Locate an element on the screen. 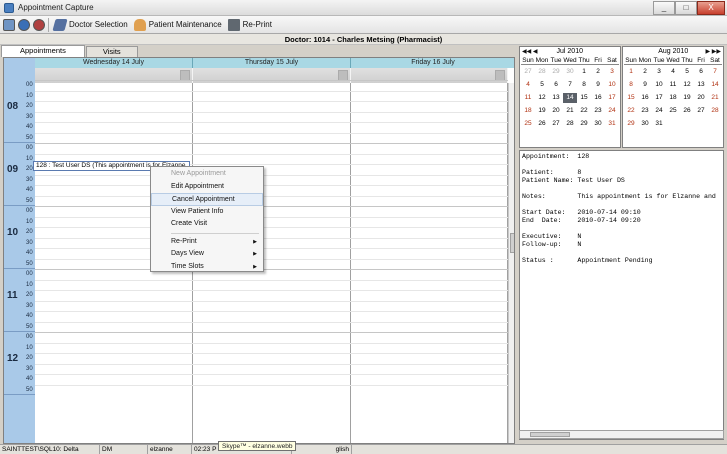 Image resolution: width=727 pixels, height=454 pixels. menu-item-view-patient-info: View Patient Info is located at coordinates (207, 212).